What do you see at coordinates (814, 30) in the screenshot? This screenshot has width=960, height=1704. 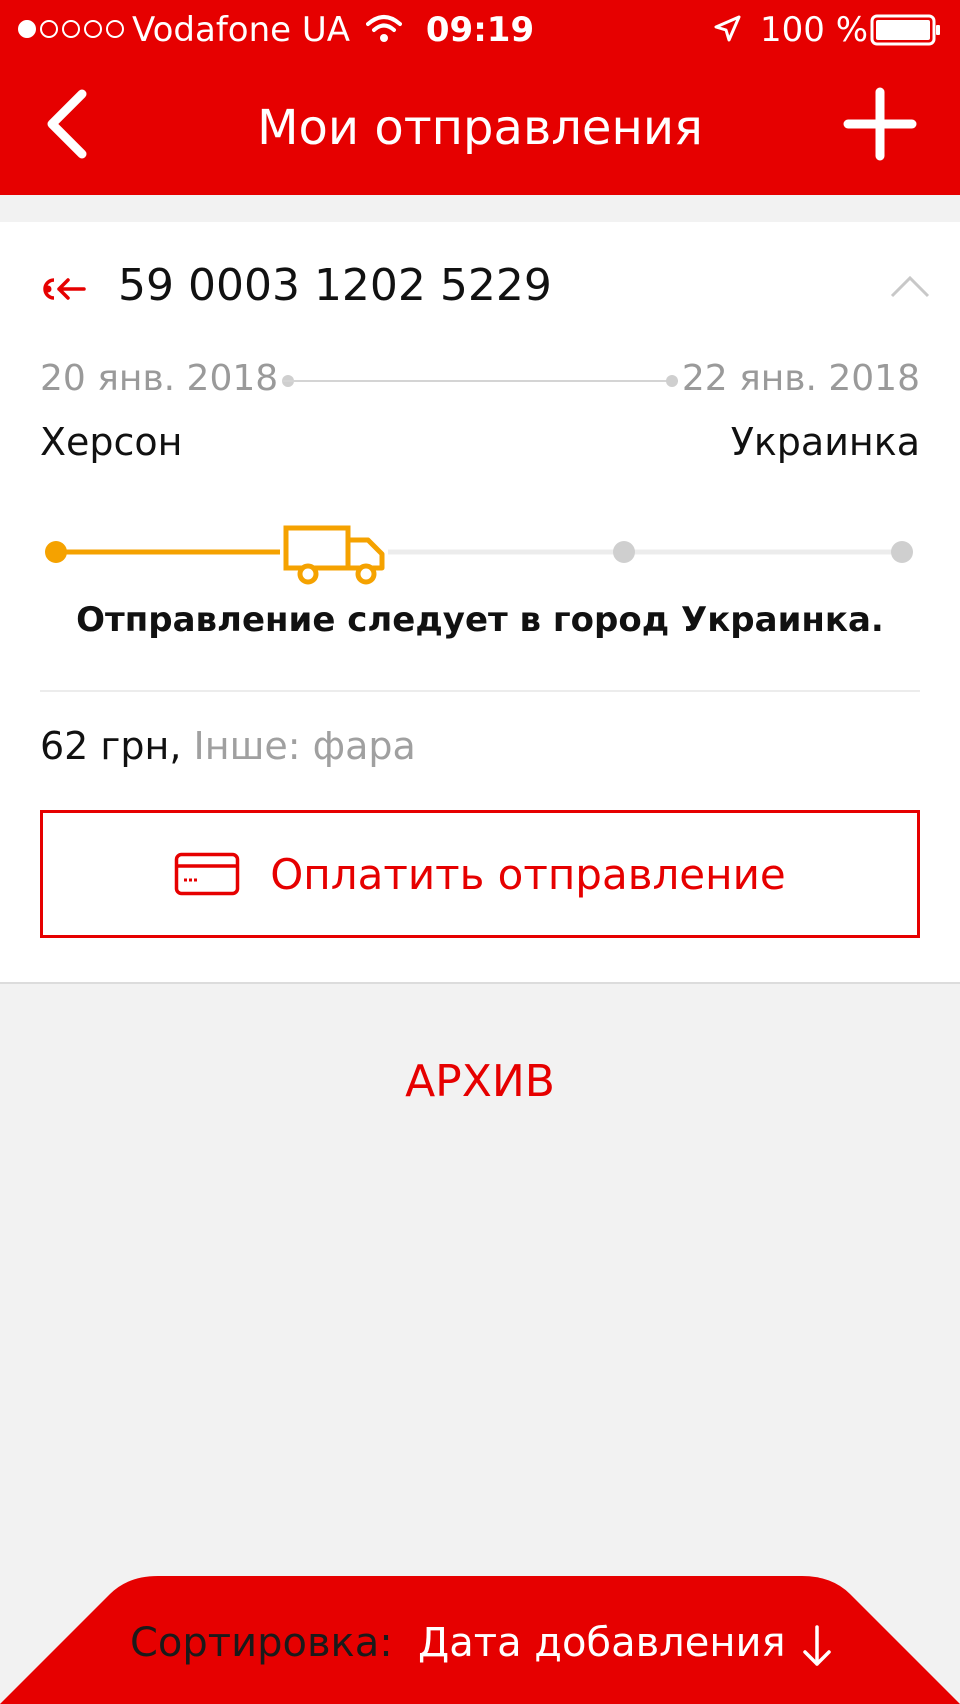 I see `battery-percentage: 100 %` at bounding box center [814, 30].